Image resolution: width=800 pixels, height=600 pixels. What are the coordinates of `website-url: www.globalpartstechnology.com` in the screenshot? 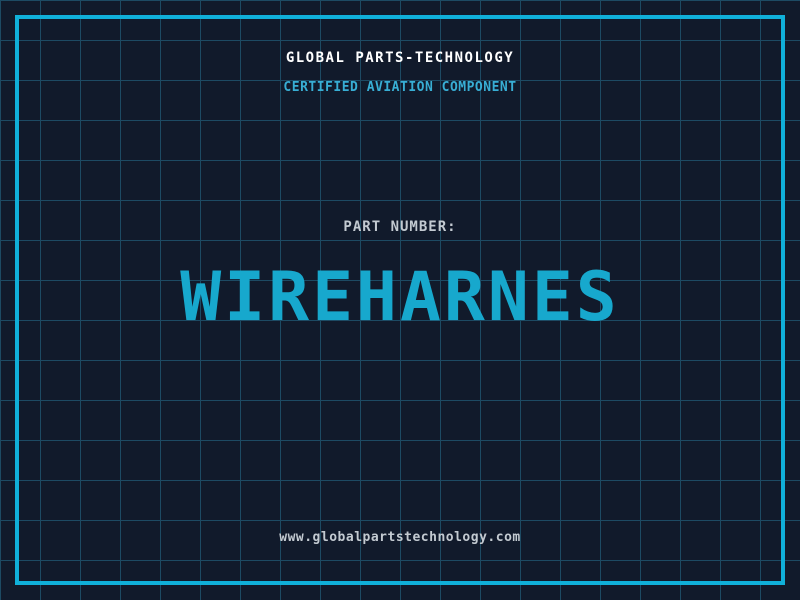 It's located at (400, 537).